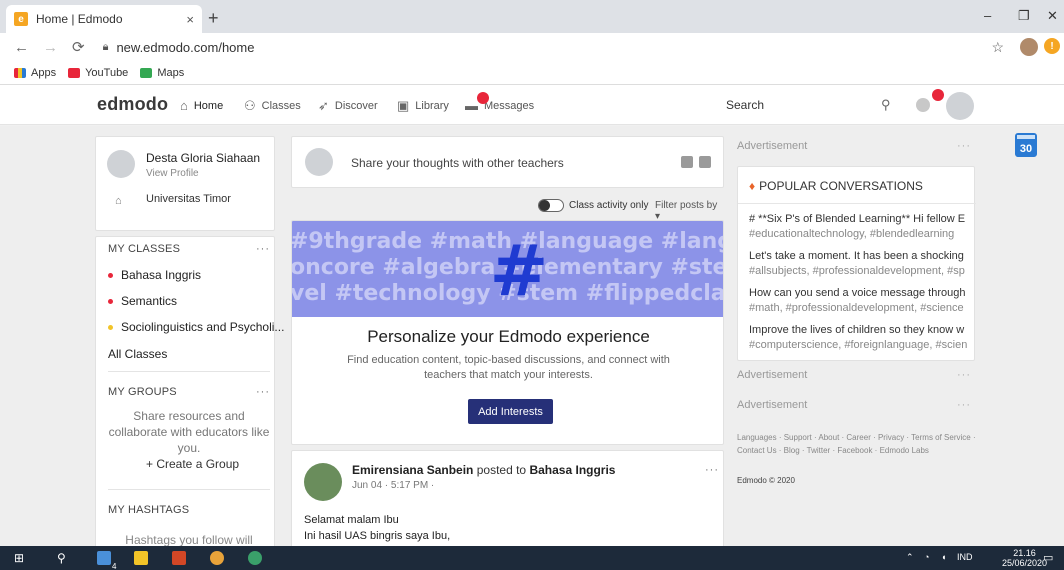 The image size is (1064, 570). What do you see at coordinates (926, 557) in the screenshot?
I see `network-icon: ◔` at bounding box center [926, 557].